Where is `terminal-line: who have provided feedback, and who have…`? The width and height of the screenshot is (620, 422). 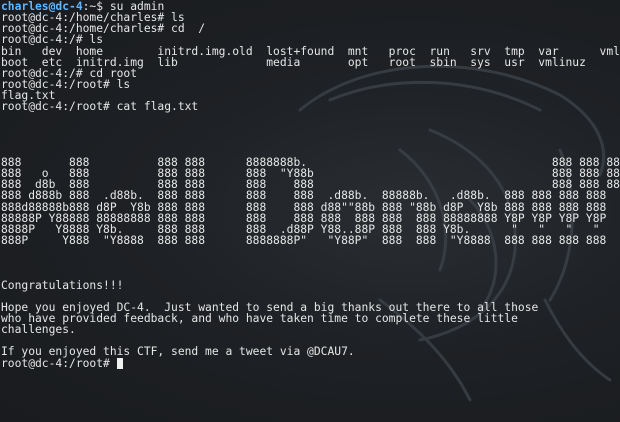 terminal-line: who have provided feedback, and who have… is located at coordinates (259, 318).